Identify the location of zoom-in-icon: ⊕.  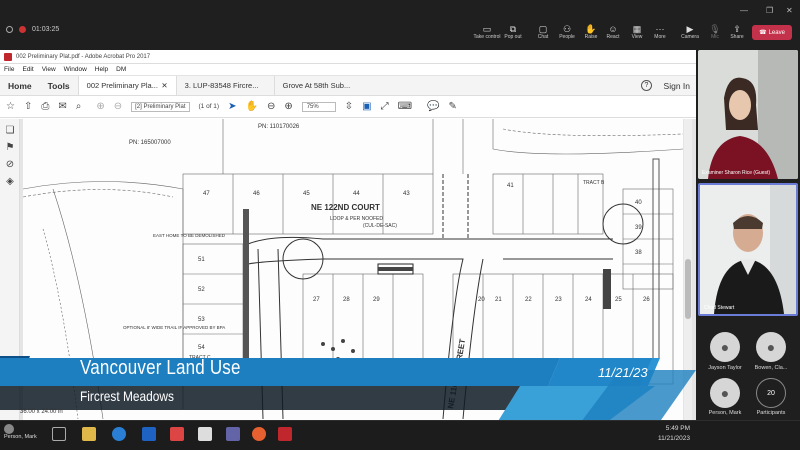
(288, 106).